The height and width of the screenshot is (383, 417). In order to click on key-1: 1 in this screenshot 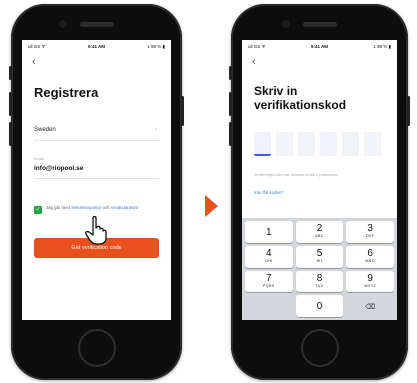, I will do `click(269, 232)`.